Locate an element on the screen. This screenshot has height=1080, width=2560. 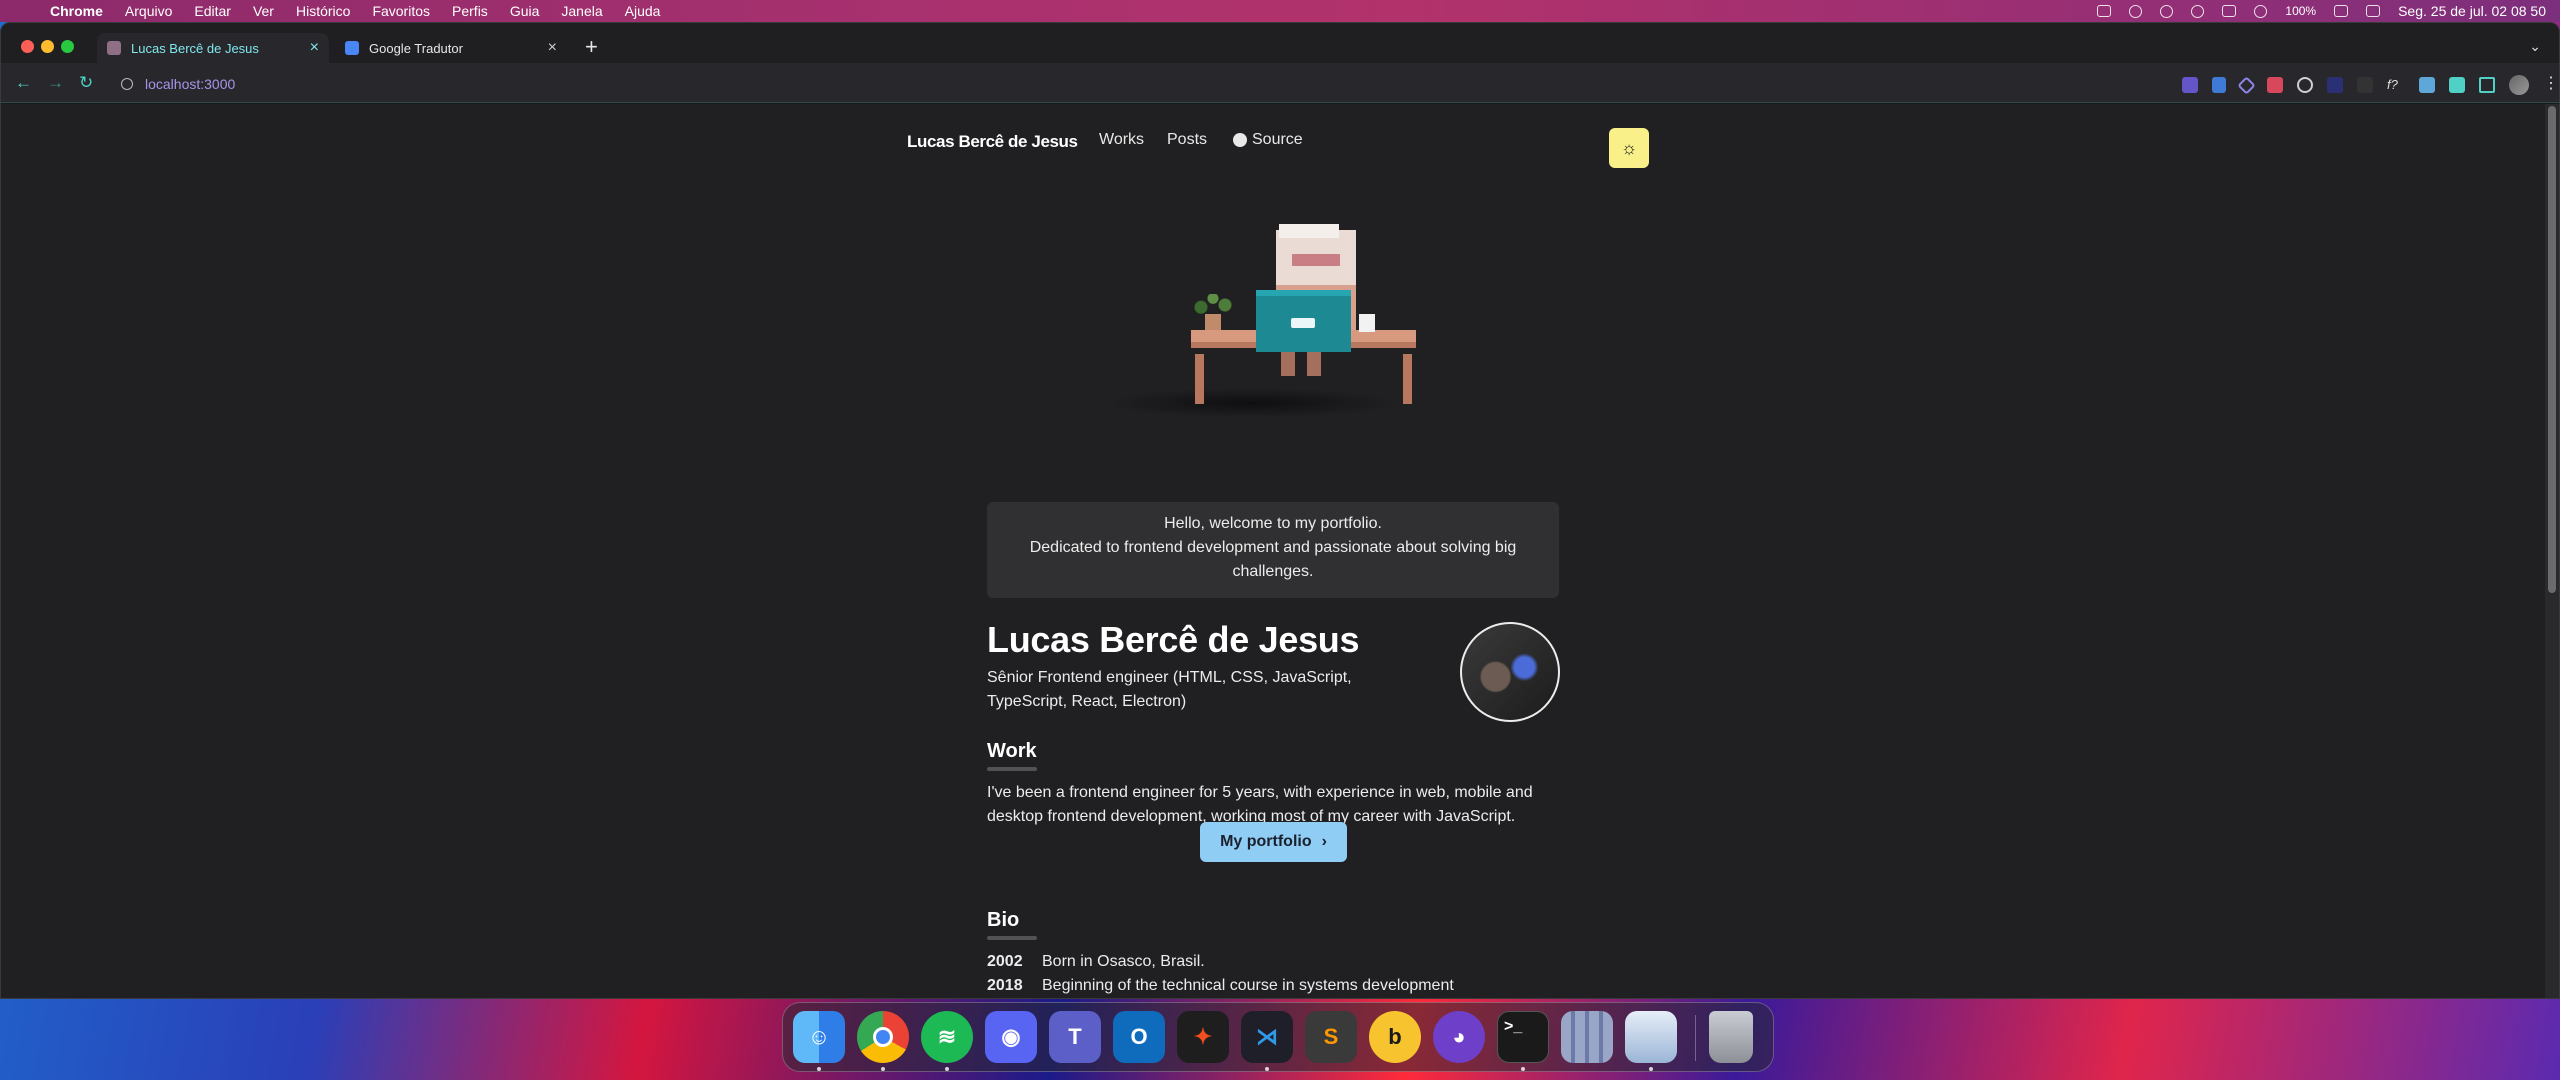
puzzle-extensions-icon is located at coordinates (2457, 85).